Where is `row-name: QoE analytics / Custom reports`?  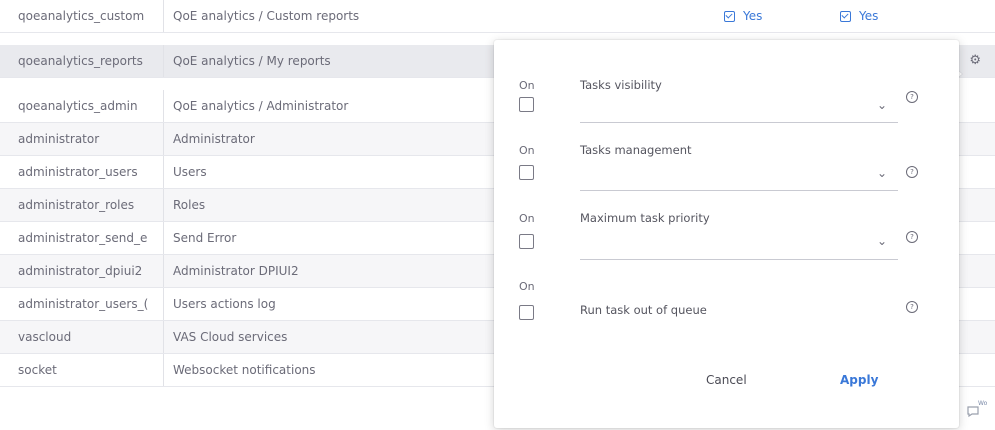 row-name: QoE analytics / Custom reports is located at coordinates (266, 16).